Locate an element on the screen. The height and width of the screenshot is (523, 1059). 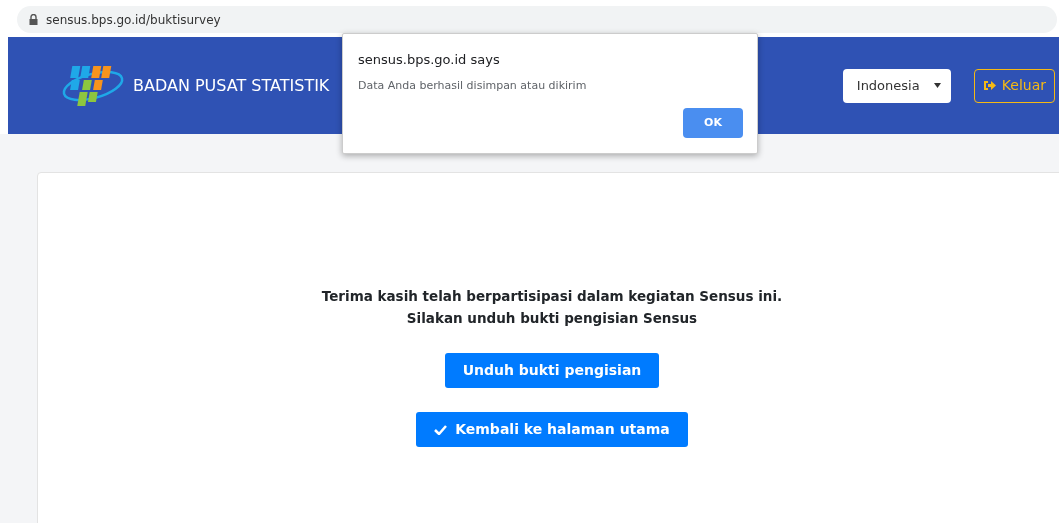
check-icon is located at coordinates (441, 429).